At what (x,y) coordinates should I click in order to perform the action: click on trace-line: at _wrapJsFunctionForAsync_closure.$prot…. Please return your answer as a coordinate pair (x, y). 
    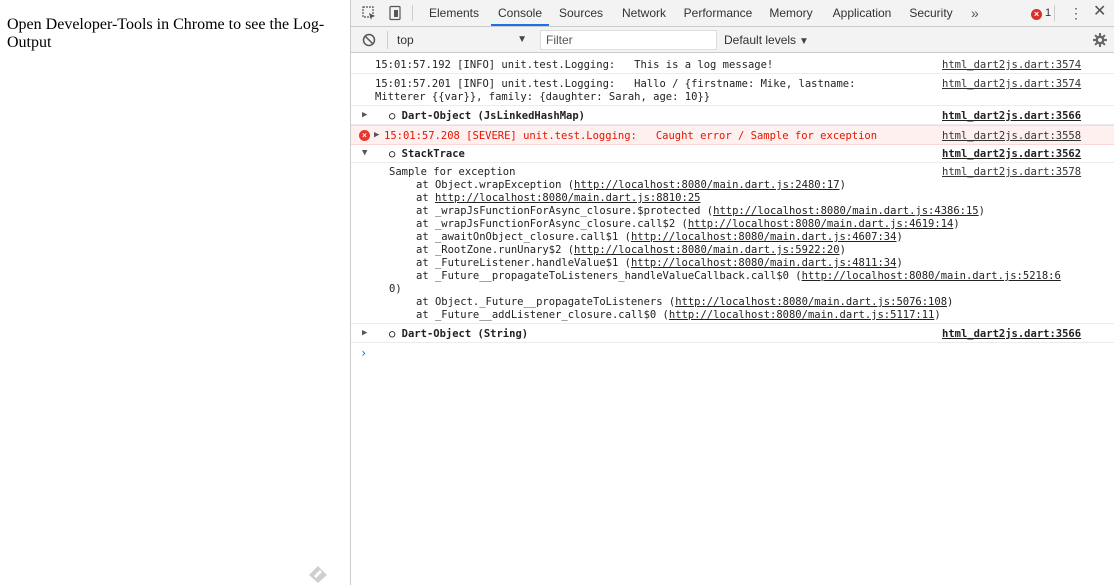
    Looking at the image, I should click on (700, 211).